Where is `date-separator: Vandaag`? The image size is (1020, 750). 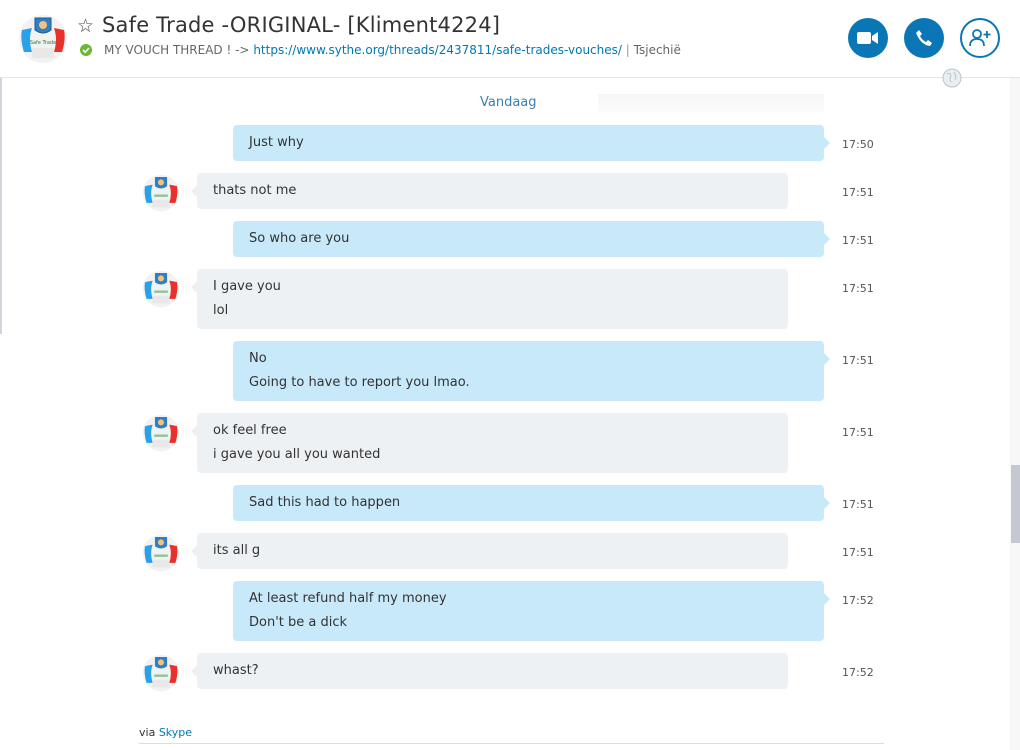 date-separator: Vandaag is located at coordinates (508, 102).